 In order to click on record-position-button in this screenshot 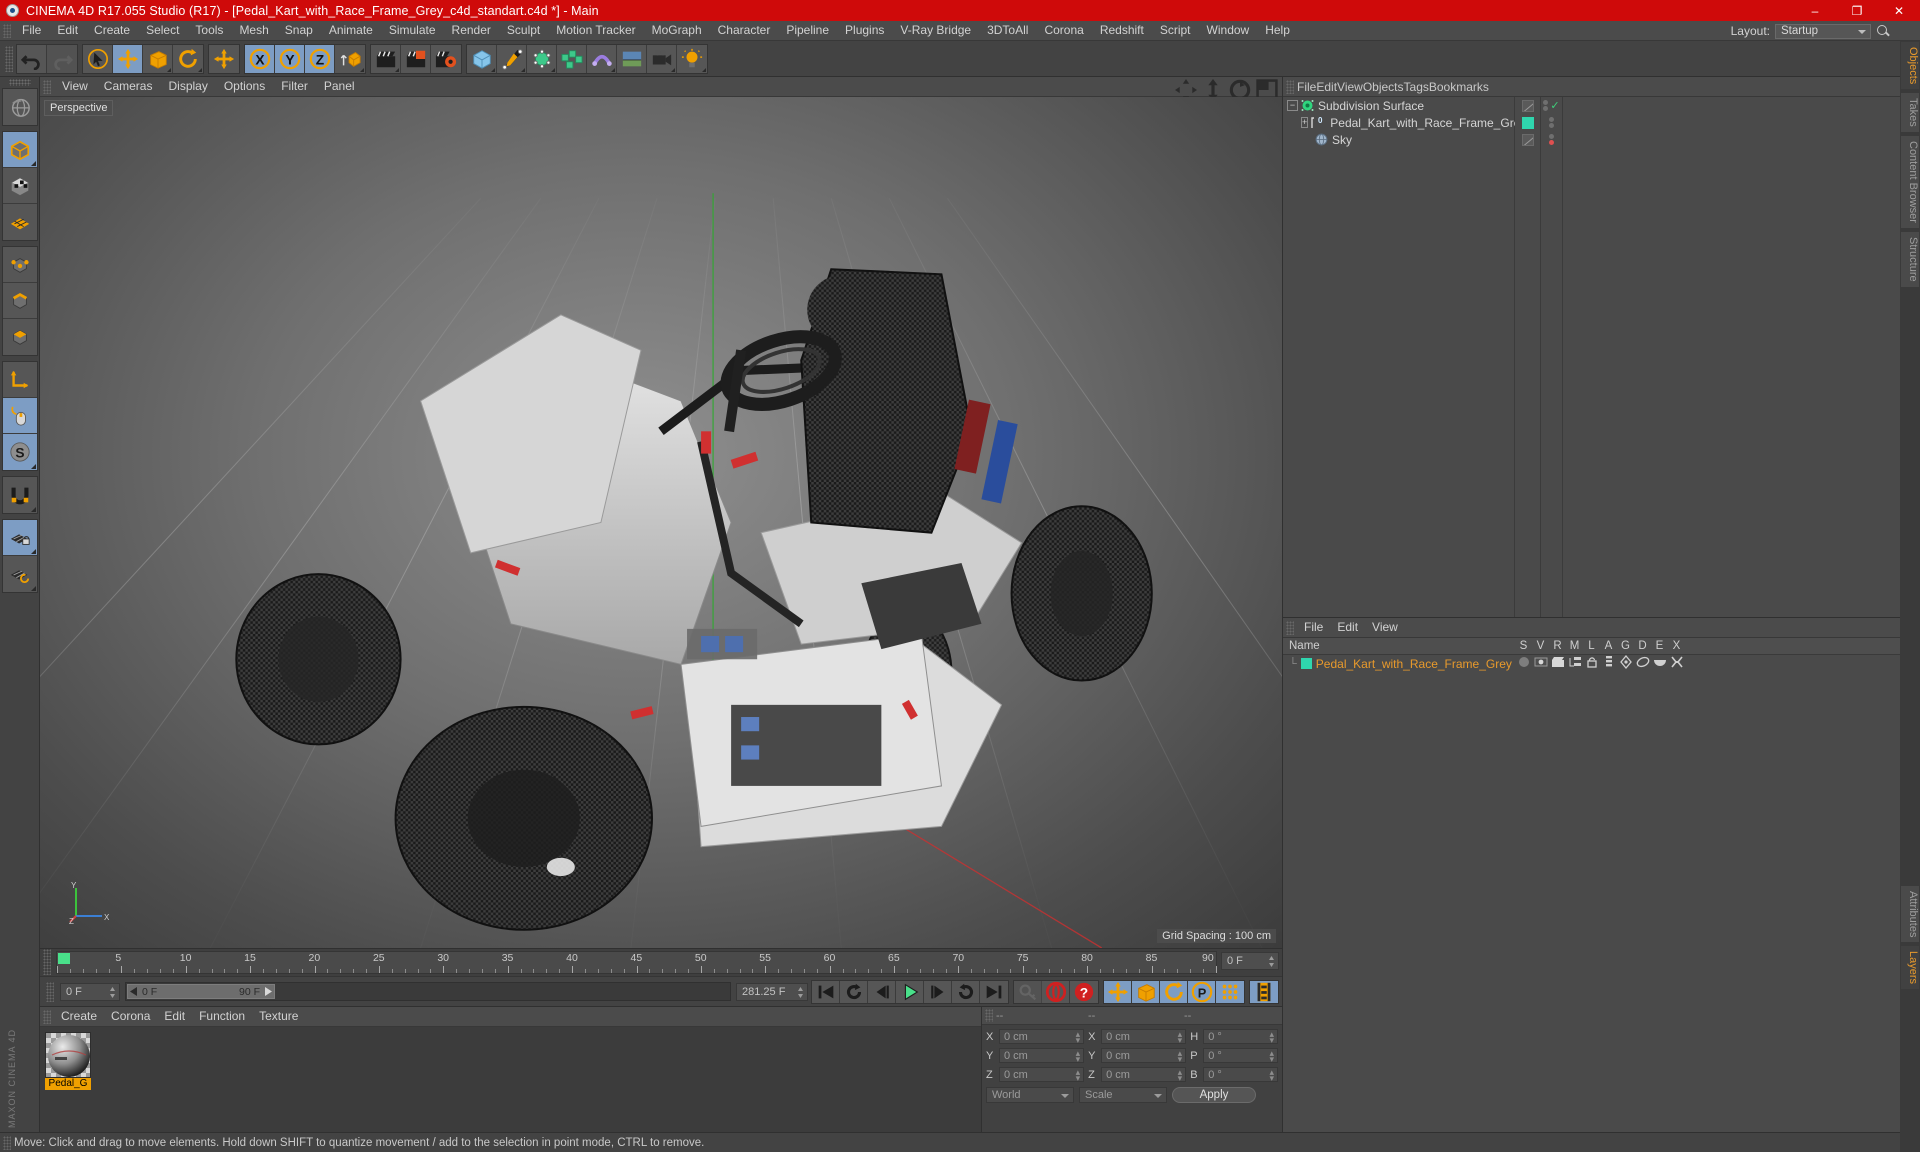, I will do `click(1118, 991)`.